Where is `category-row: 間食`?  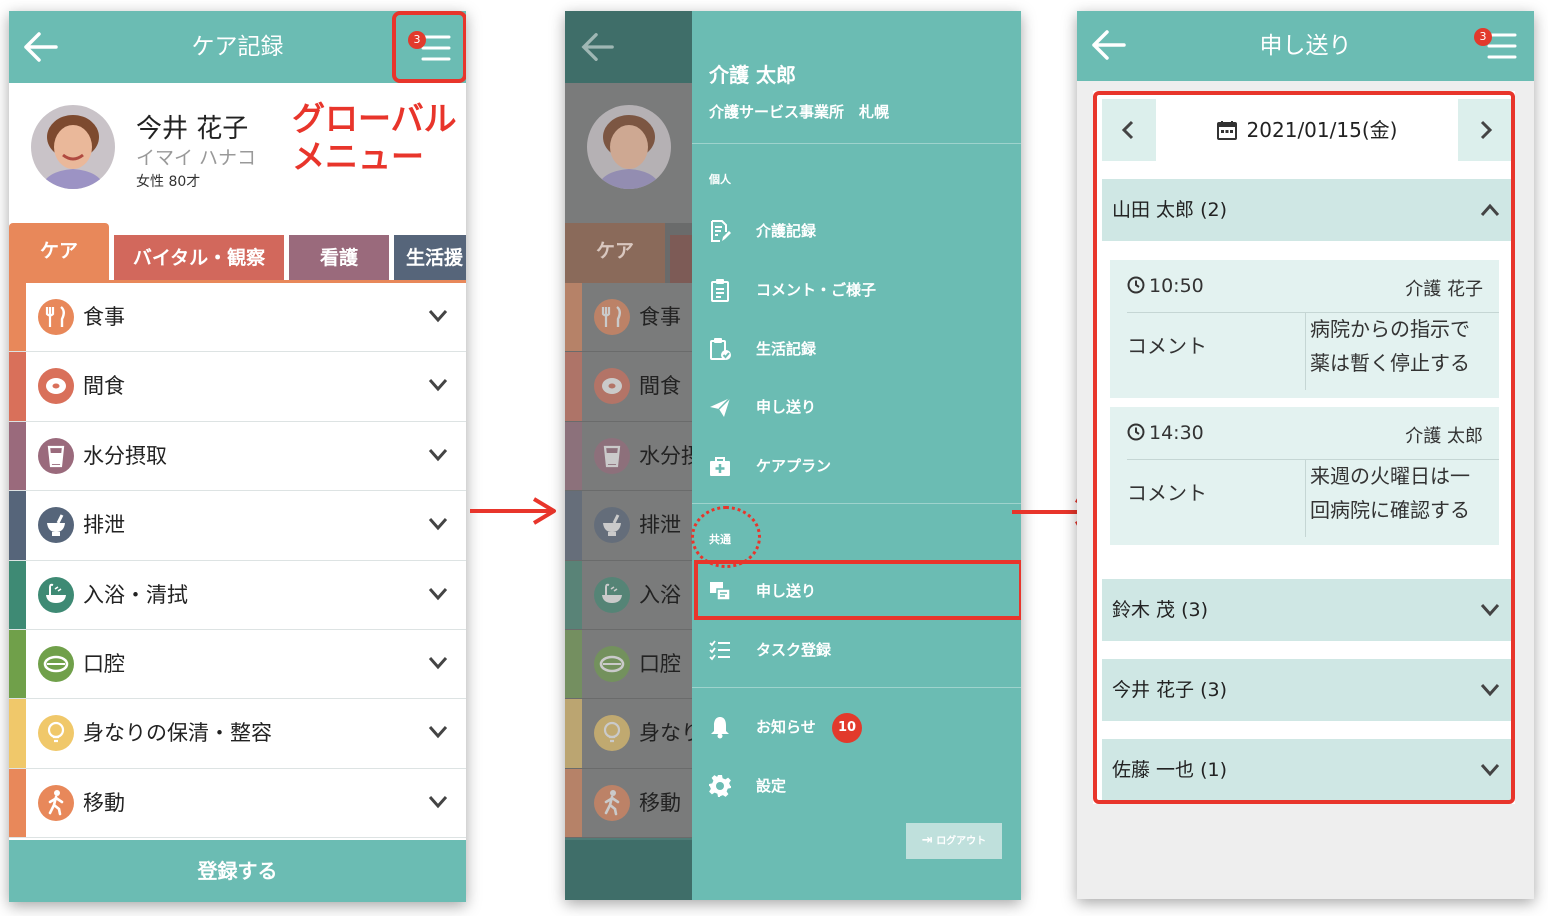 category-row: 間食 is located at coordinates (237, 387).